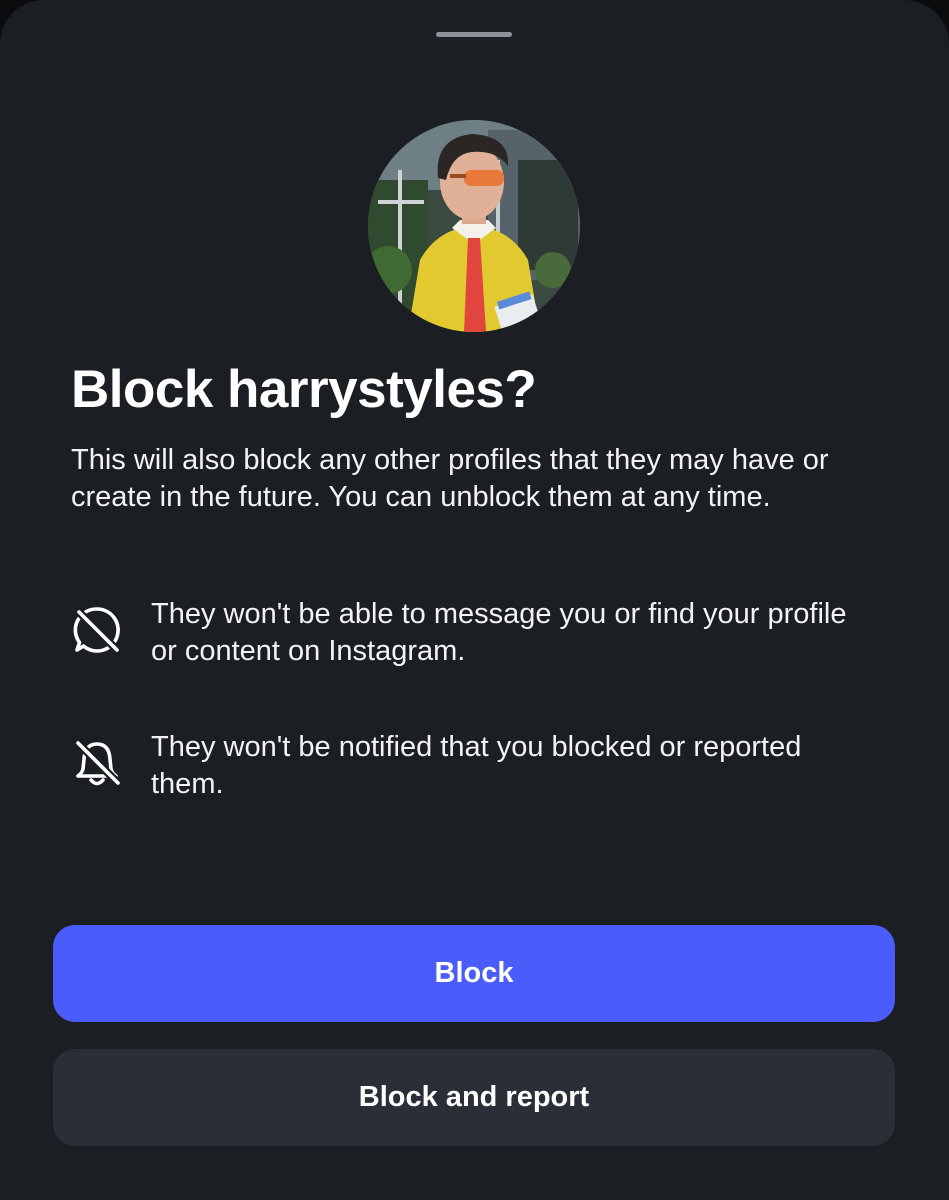 The height and width of the screenshot is (1200, 949). What do you see at coordinates (474, 1097) in the screenshot?
I see `block-and-report-button: Block and report` at bounding box center [474, 1097].